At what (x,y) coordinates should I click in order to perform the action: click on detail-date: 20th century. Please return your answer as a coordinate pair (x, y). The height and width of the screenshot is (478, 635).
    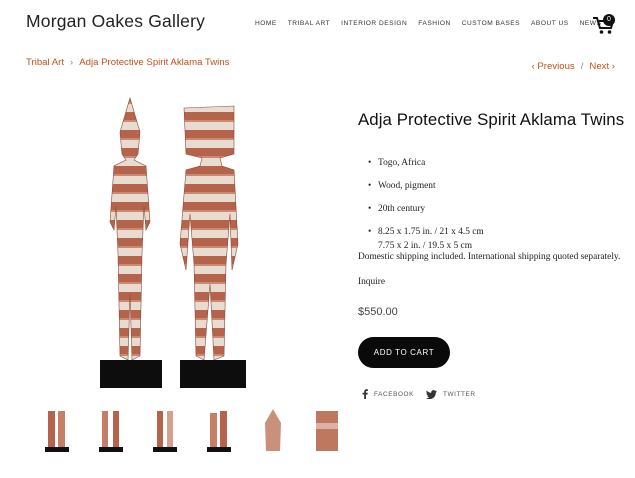
    Looking at the image, I should click on (426, 209).